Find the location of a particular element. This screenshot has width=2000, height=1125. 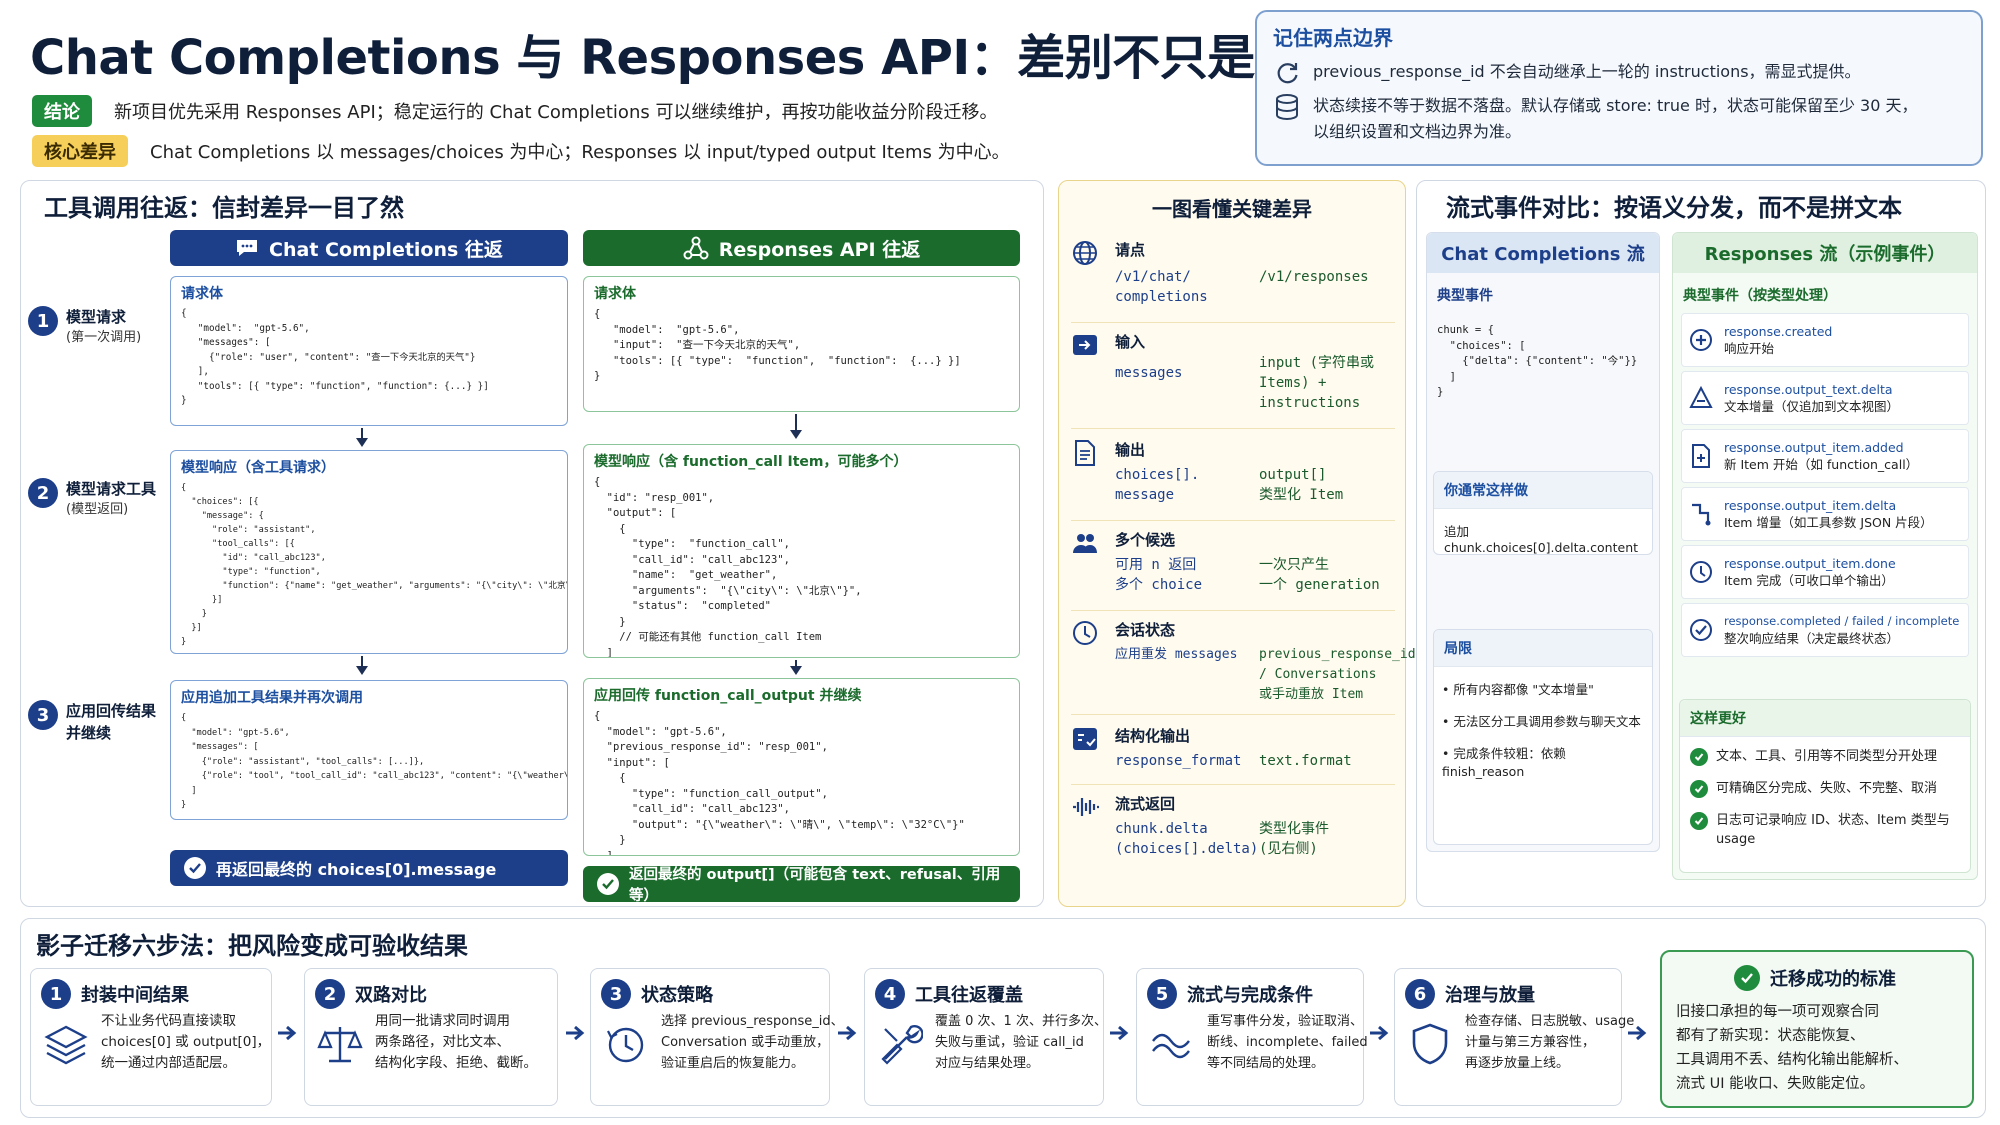

diff-resp-value: 类型化事件 (见右侧) is located at coordinates (1294, 839).